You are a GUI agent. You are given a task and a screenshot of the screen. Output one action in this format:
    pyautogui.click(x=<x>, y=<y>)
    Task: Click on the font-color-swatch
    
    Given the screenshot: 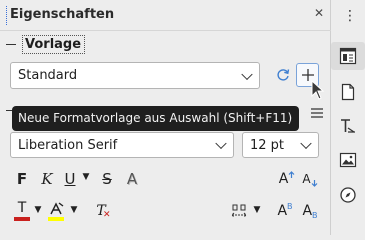 What is the action you would take?
    pyautogui.click(x=22, y=219)
    